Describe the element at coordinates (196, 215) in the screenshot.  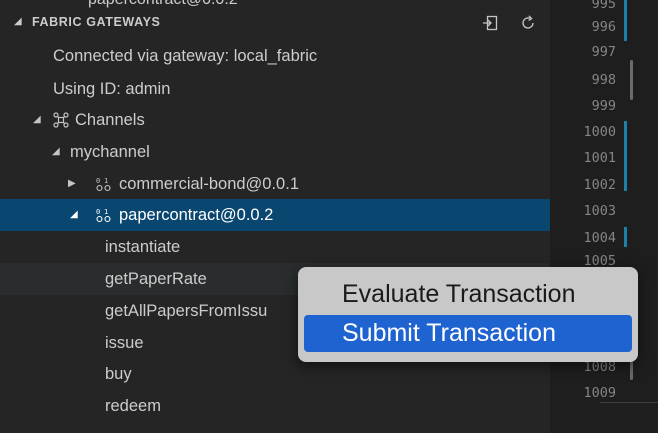
I see `contract-label: papercontract@0.0.2` at that location.